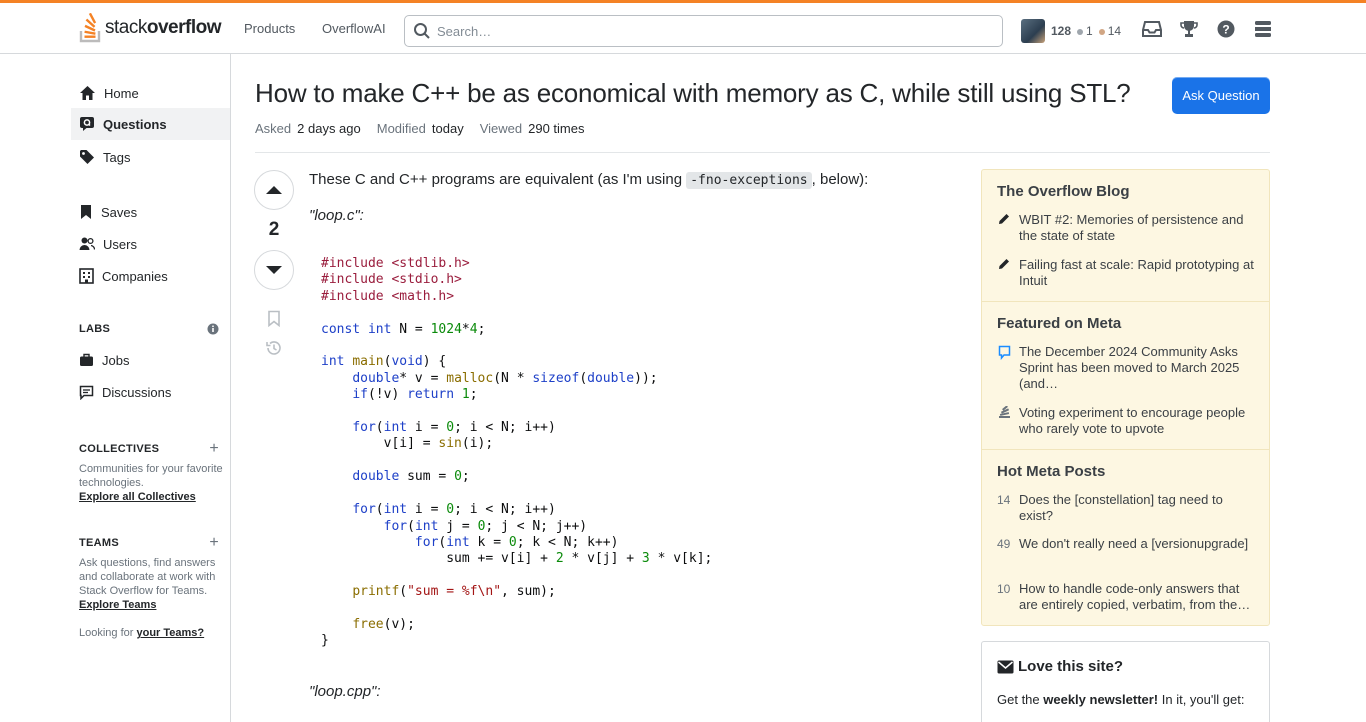 The image size is (1366, 722). What do you see at coordinates (149, 543) in the screenshot?
I see `teams-heading: TEAMS +` at bounding box center [149, 543].